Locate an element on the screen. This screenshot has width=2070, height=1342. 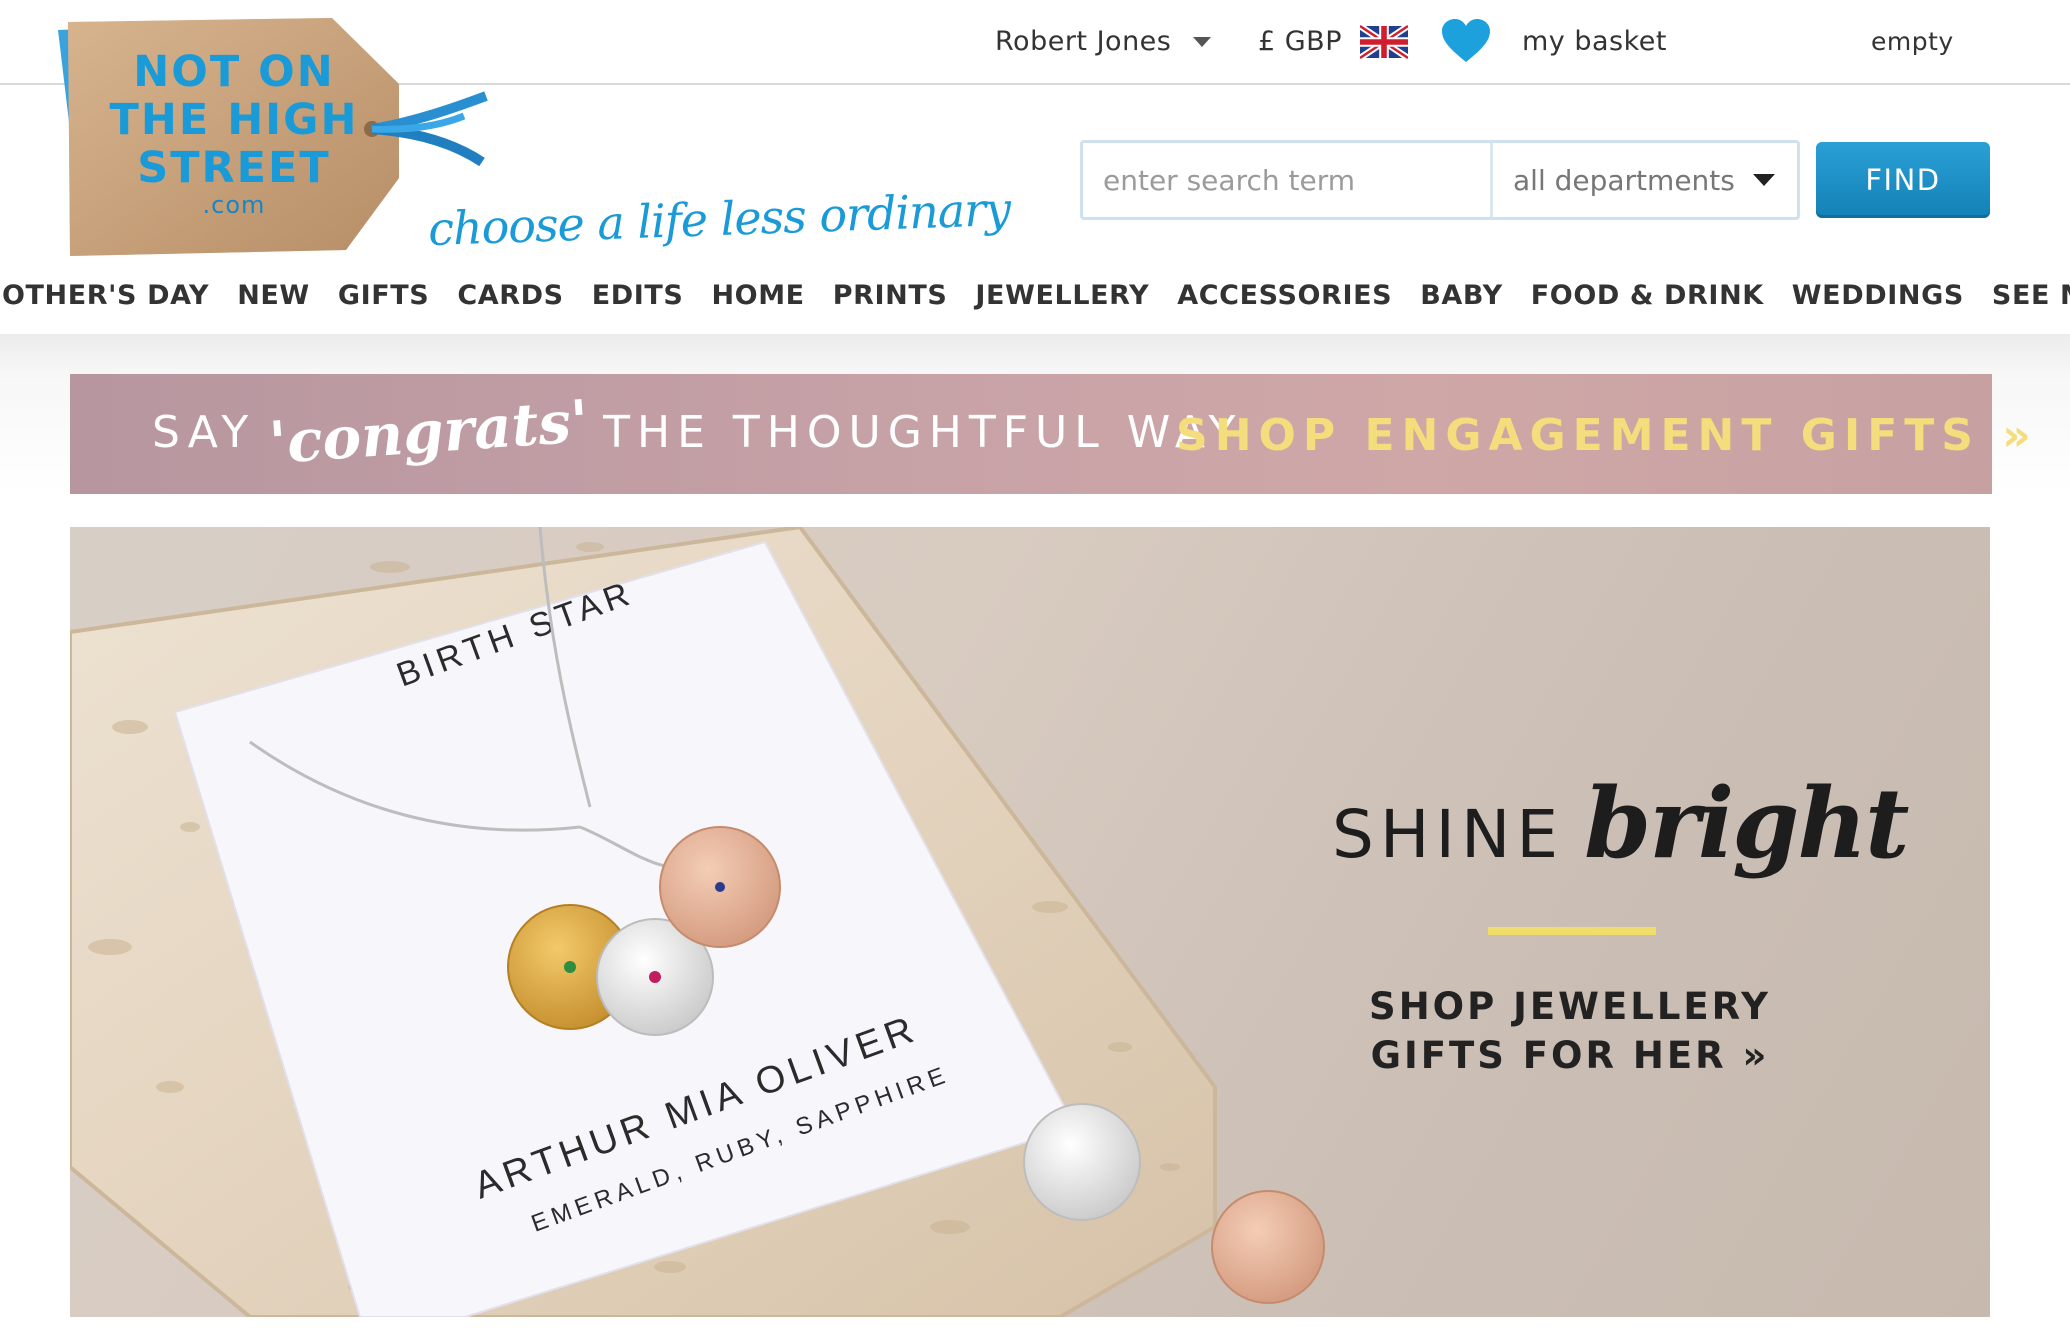
promo-cta-link: SHOP ENGAGEMENT GIFTS » is located at coordinates (1607, 435).